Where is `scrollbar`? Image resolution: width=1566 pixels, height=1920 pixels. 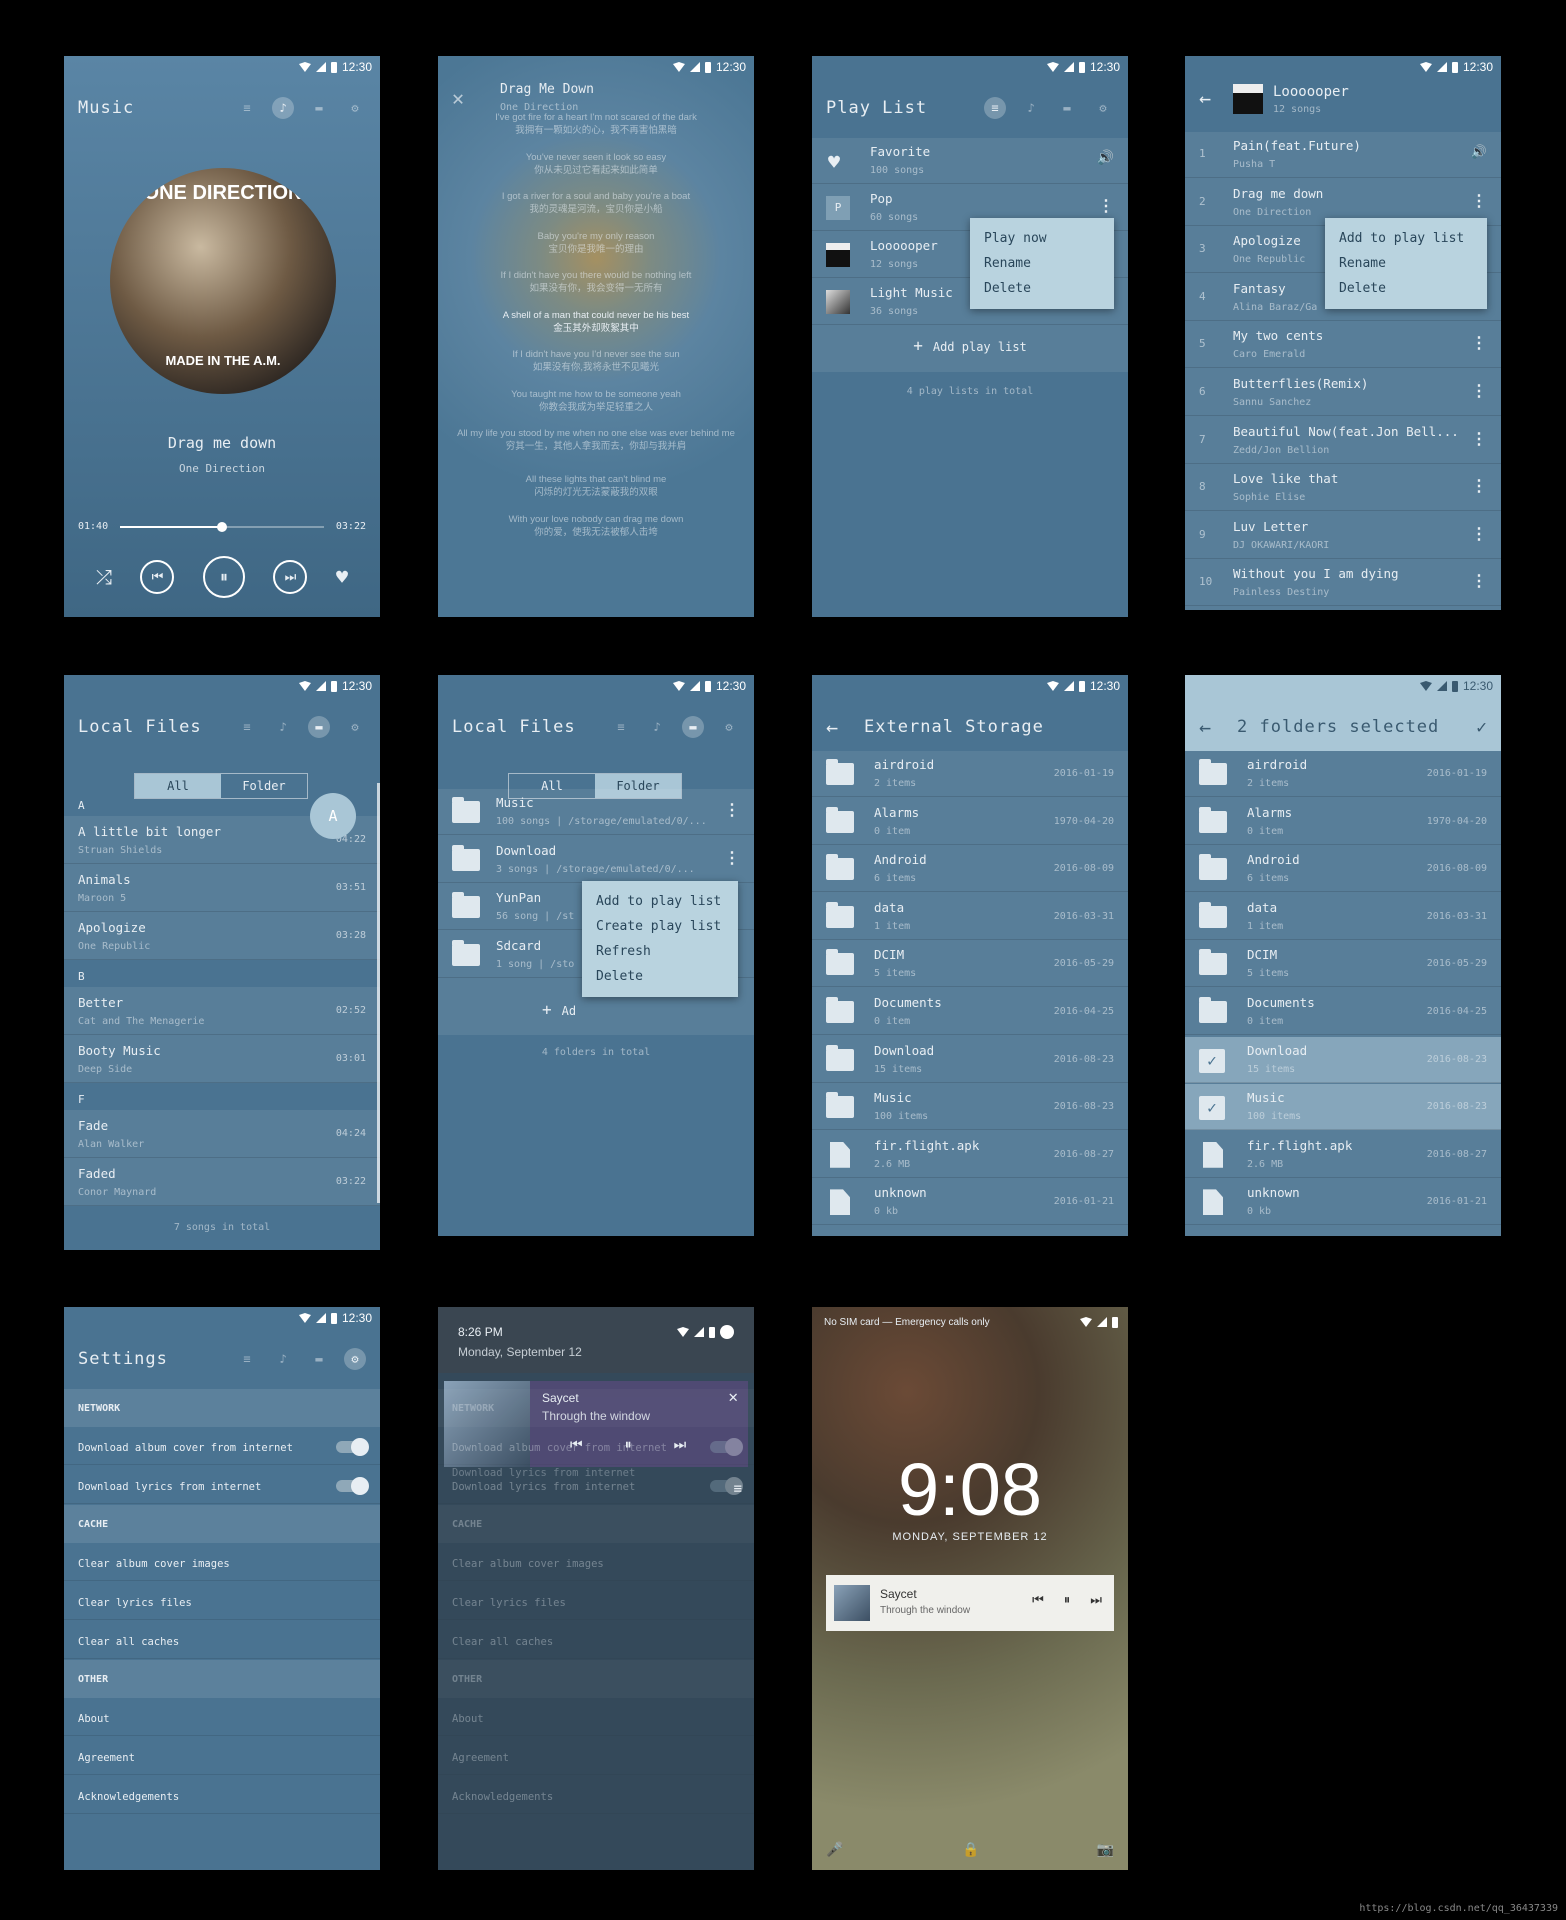 scrollbar is located at coordinates (378, 993).